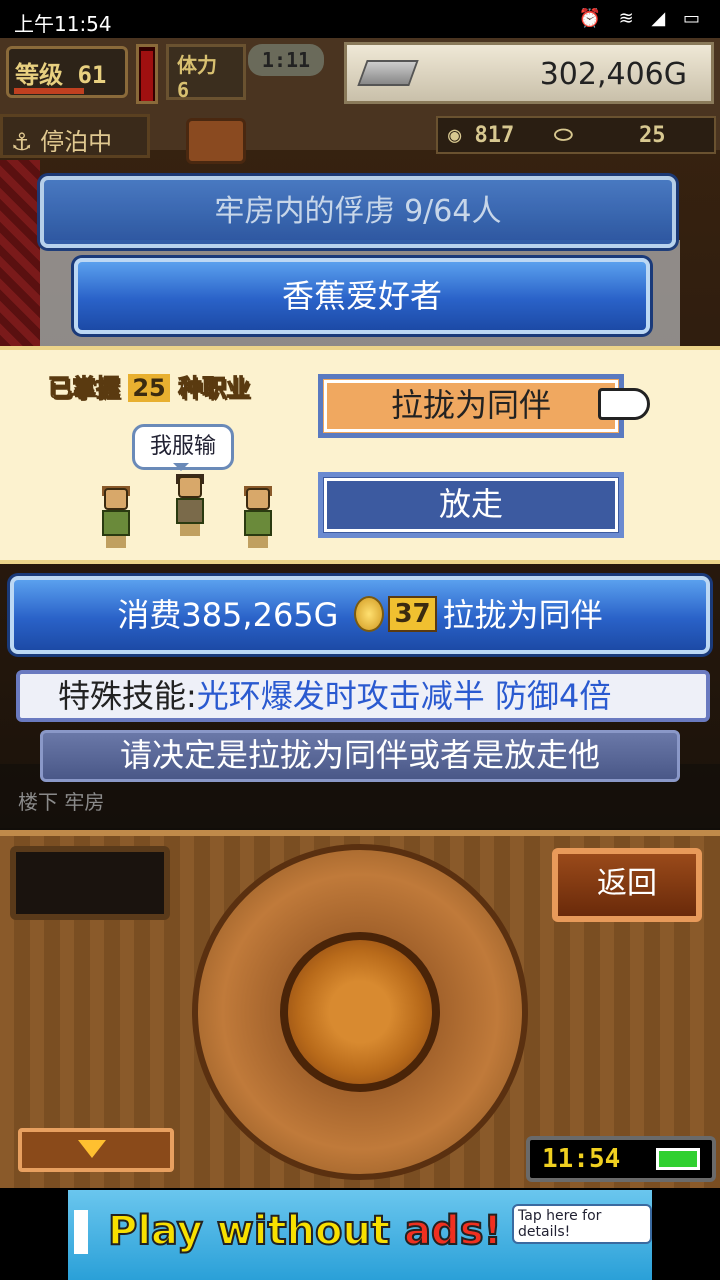 The image size is (720, 1280). I want to click on coin-icon, so click(369, 614).